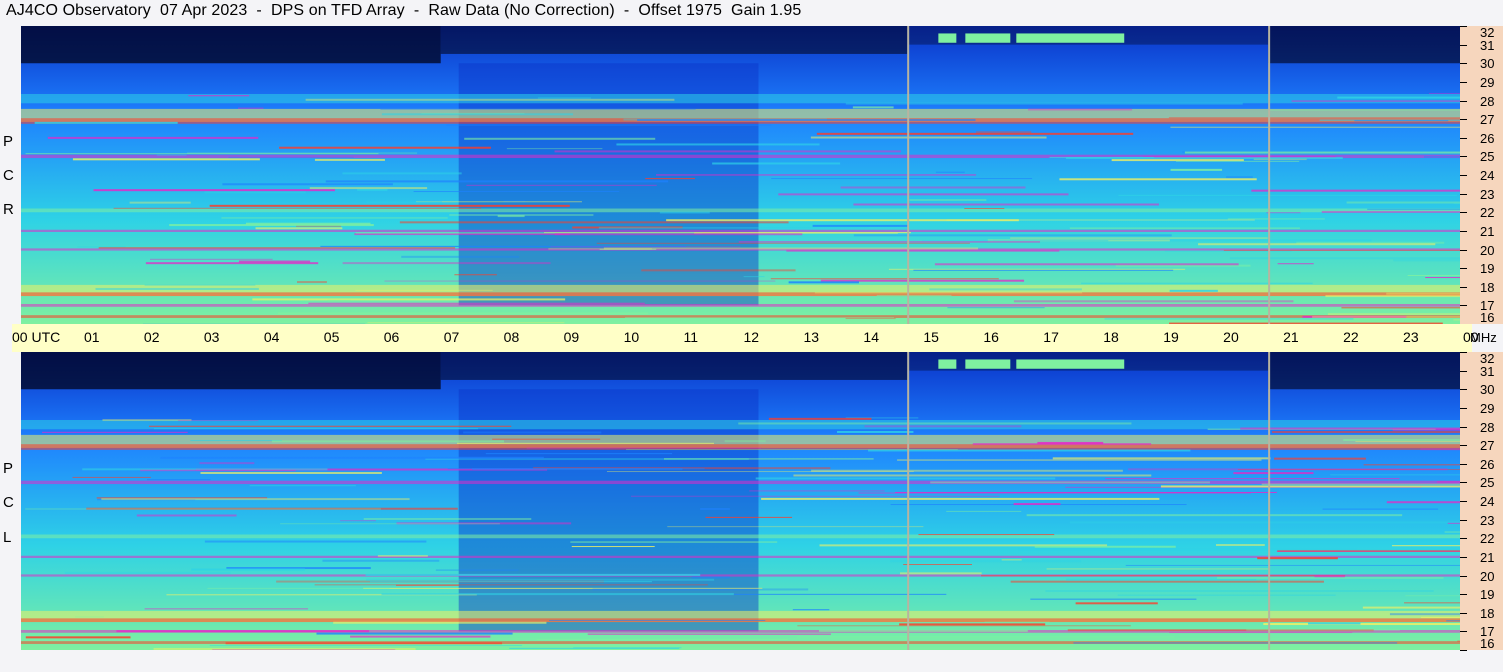  I want to click on frequency-tick-label: 31, so click(1487, 371).